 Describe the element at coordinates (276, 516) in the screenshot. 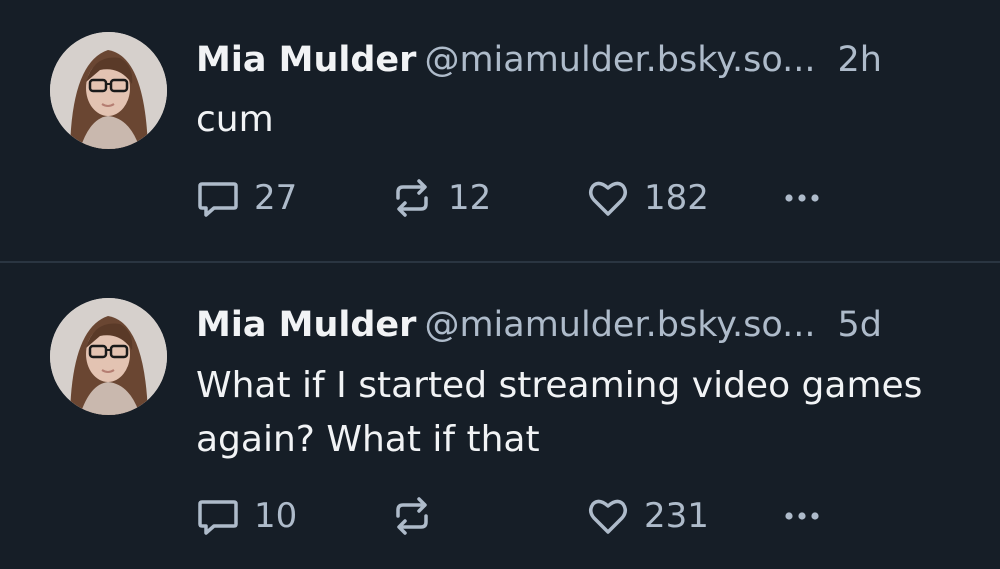

I see `reply-count: 10` at that location.